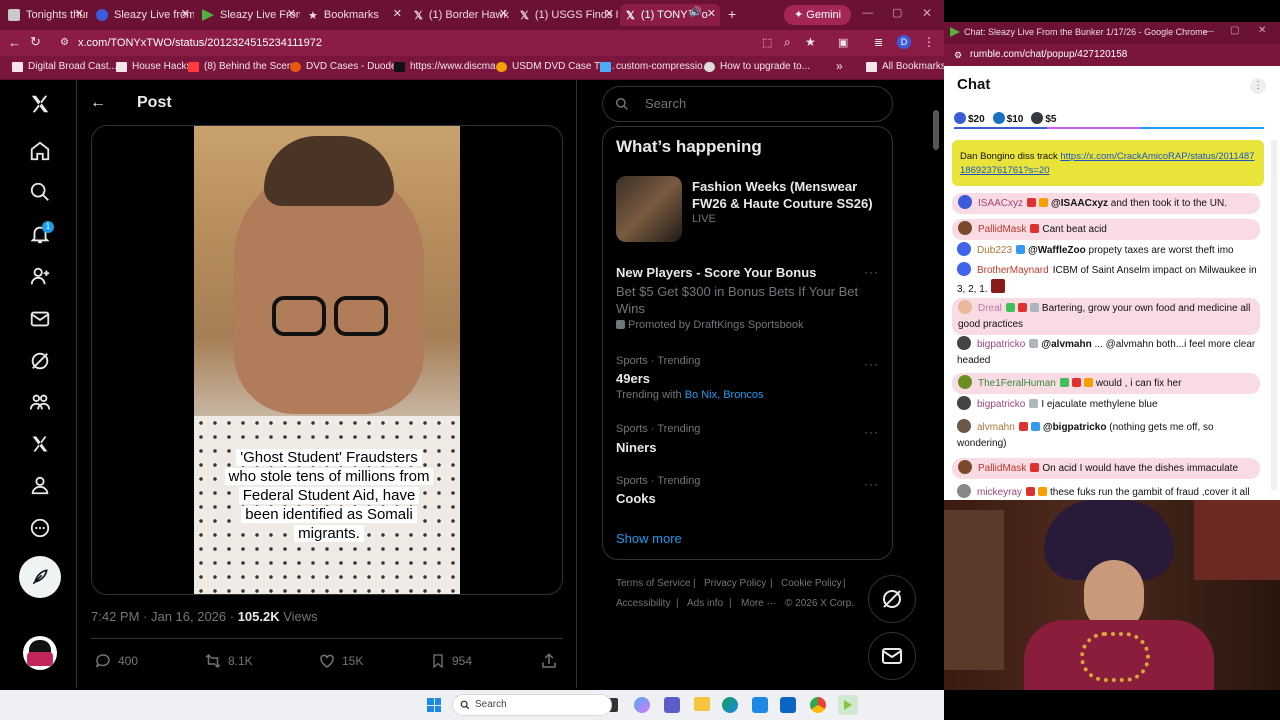  I want to click on extension-icon: ▣, so click(843, 42).